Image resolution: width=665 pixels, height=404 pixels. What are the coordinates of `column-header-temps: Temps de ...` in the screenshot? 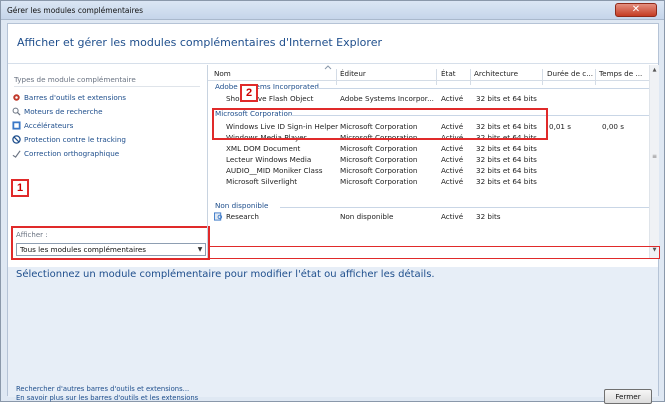 It's located at (620, 73).